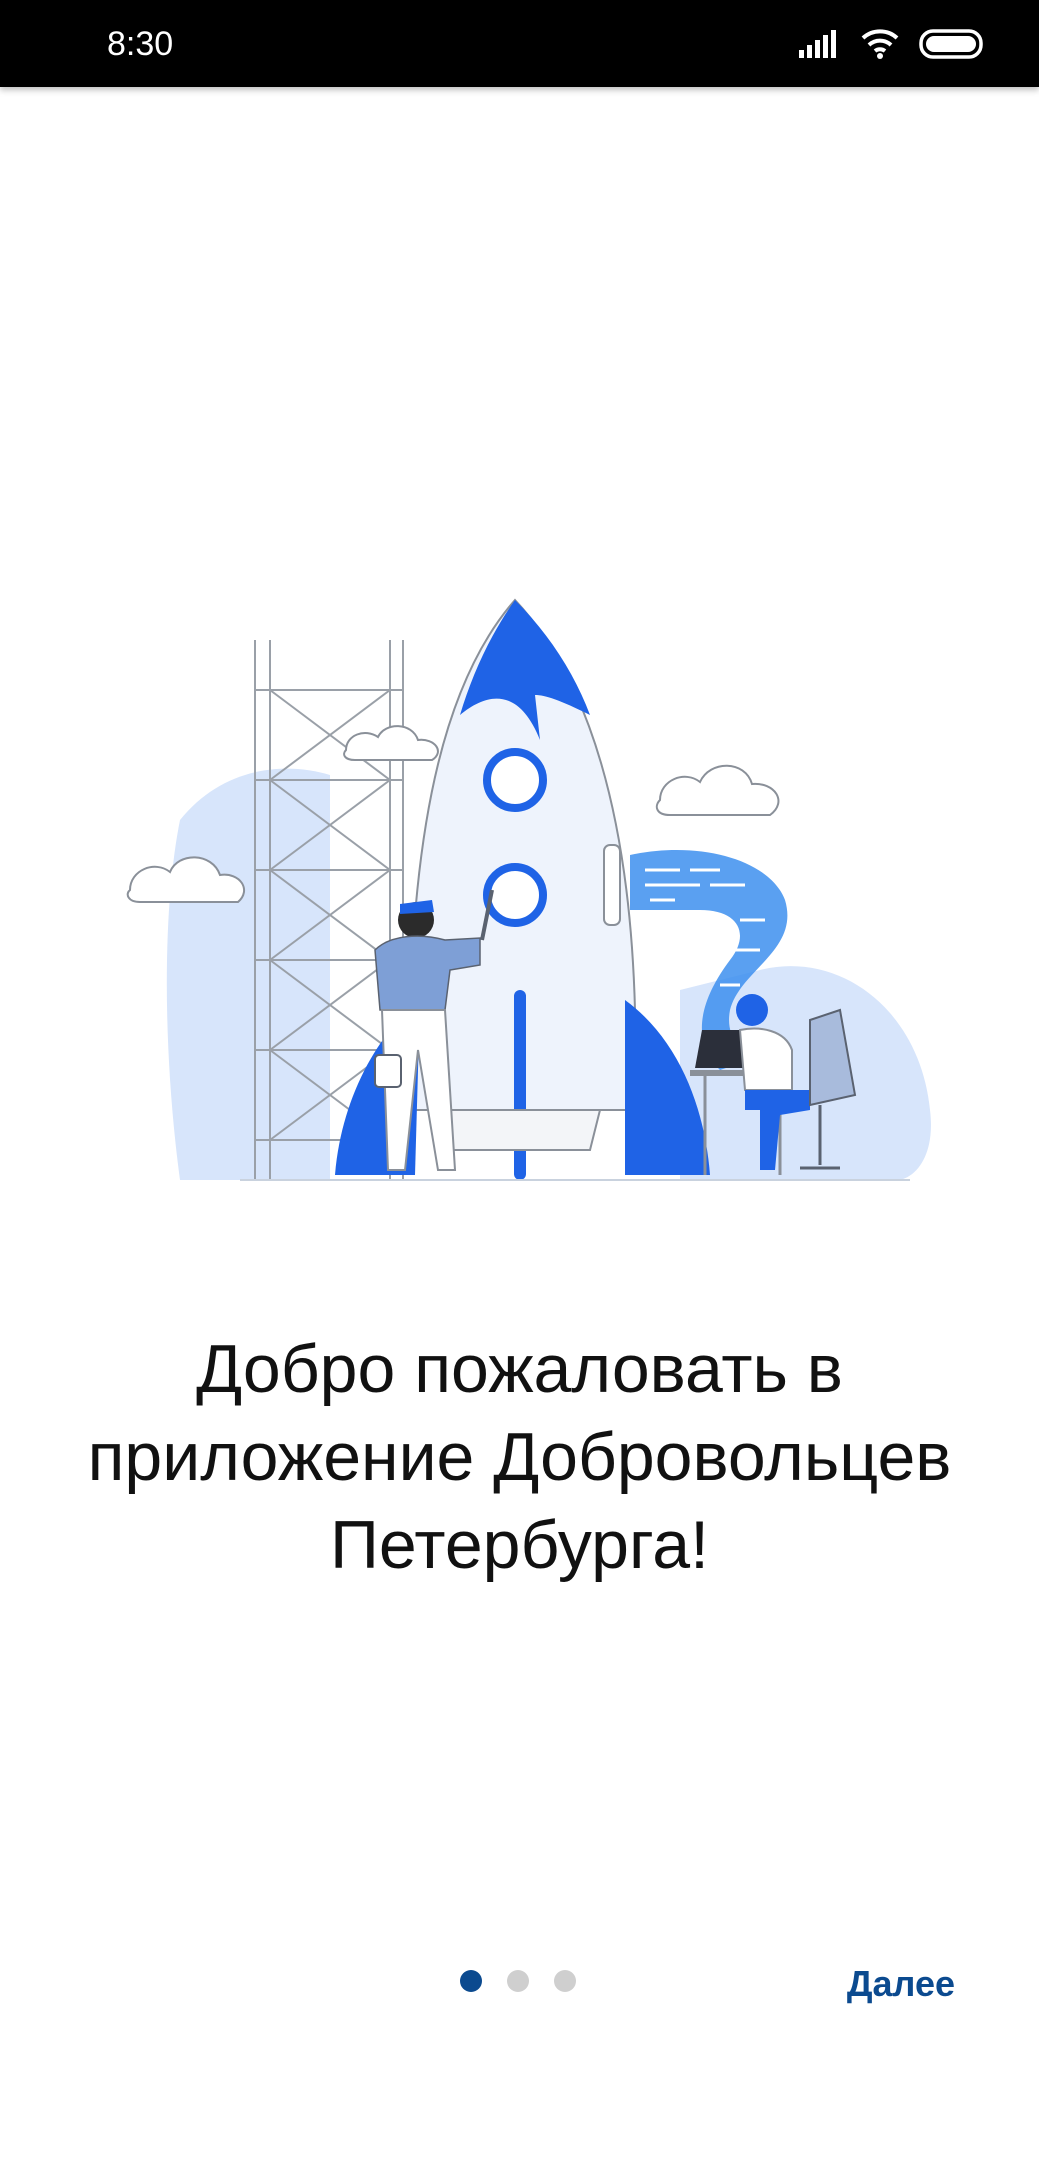 Image resolution: width=1039 pixels, height=2160 pixels. I want to click on signal-icon, so click(820, 44).